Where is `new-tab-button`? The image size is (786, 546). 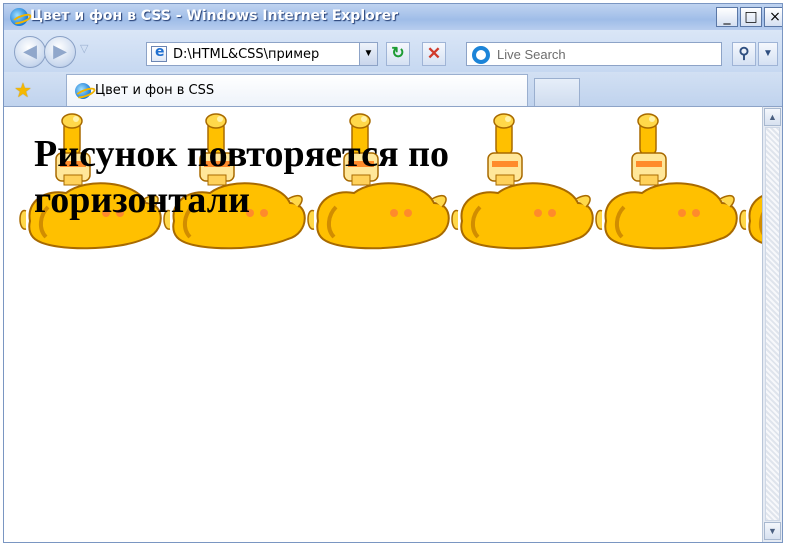 new-tab-button is located at coordinates (557, 92).